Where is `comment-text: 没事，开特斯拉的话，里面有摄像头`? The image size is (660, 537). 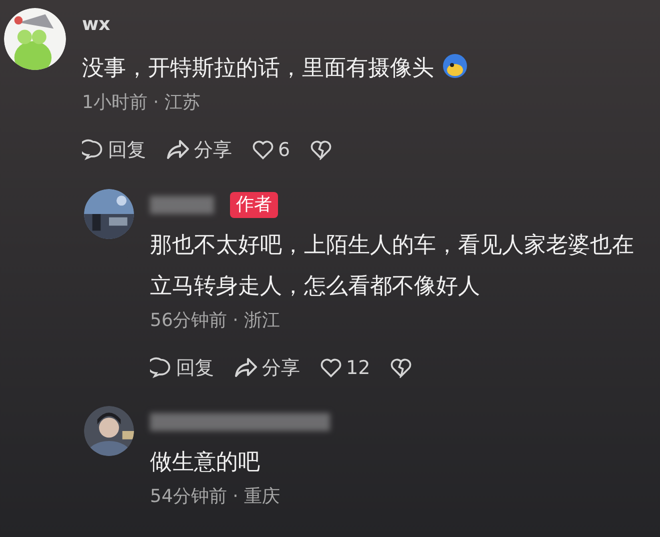
comment-text: 没事，开特斯拉的话，里面有摄像头 is located at coordinates (275, 68).